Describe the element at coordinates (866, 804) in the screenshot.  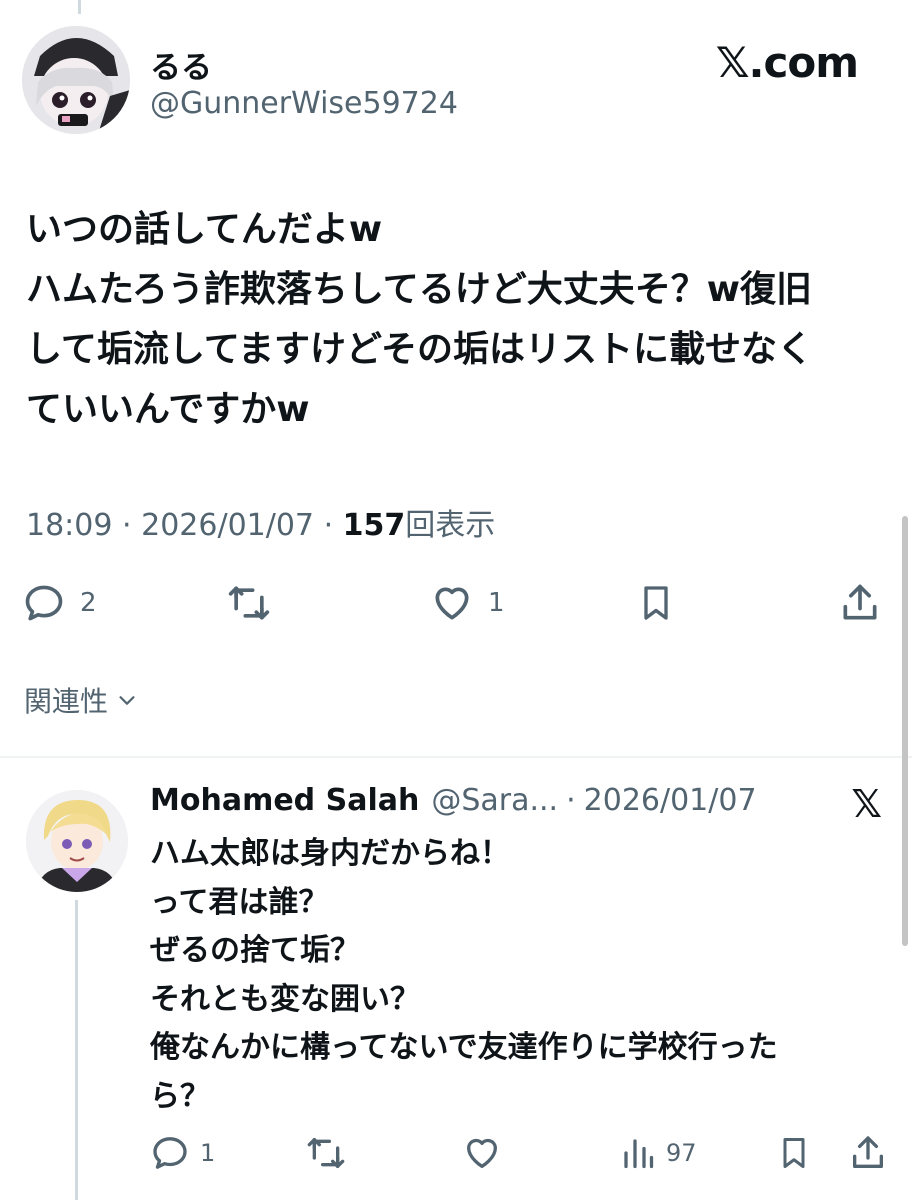
I see `x-logo-icon: 𝕏` at that location.